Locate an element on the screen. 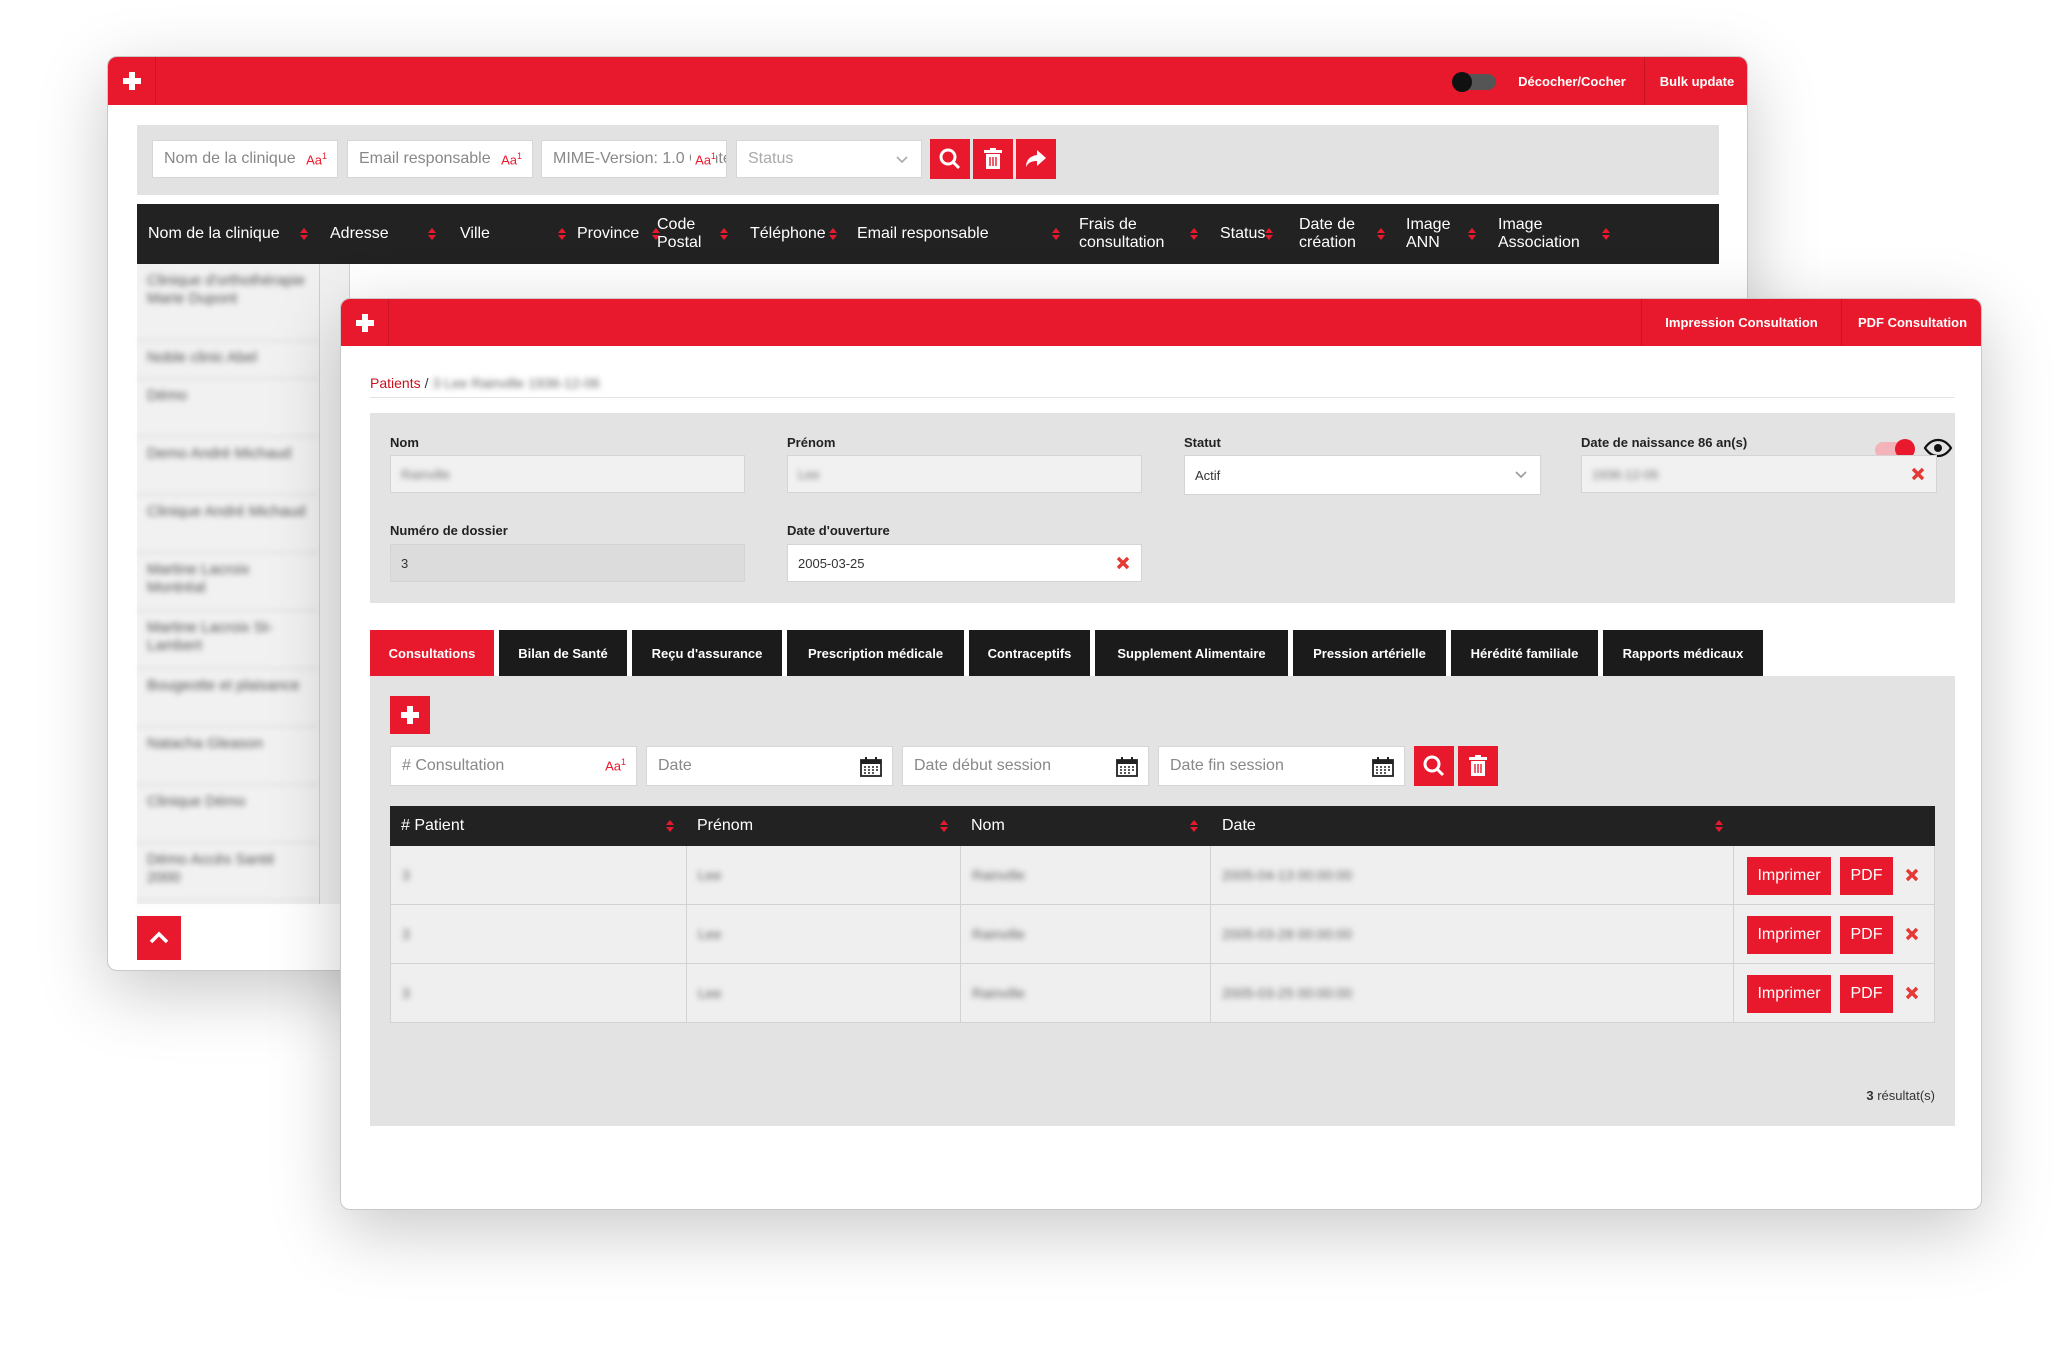 This screenshot has height=1356, width=2068. search-consultations-button is located at coordinates (1434, 766).